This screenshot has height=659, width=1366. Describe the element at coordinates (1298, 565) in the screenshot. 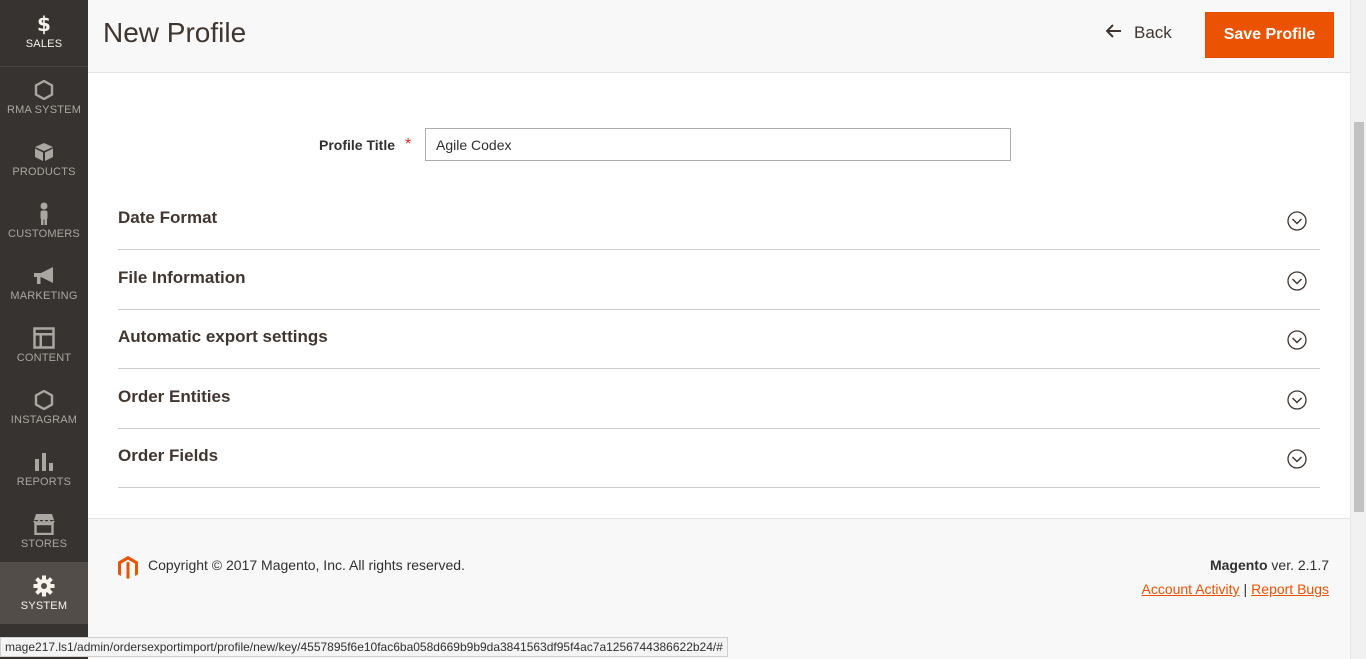

I see `version-text: ver. 2.1.7` at that location.